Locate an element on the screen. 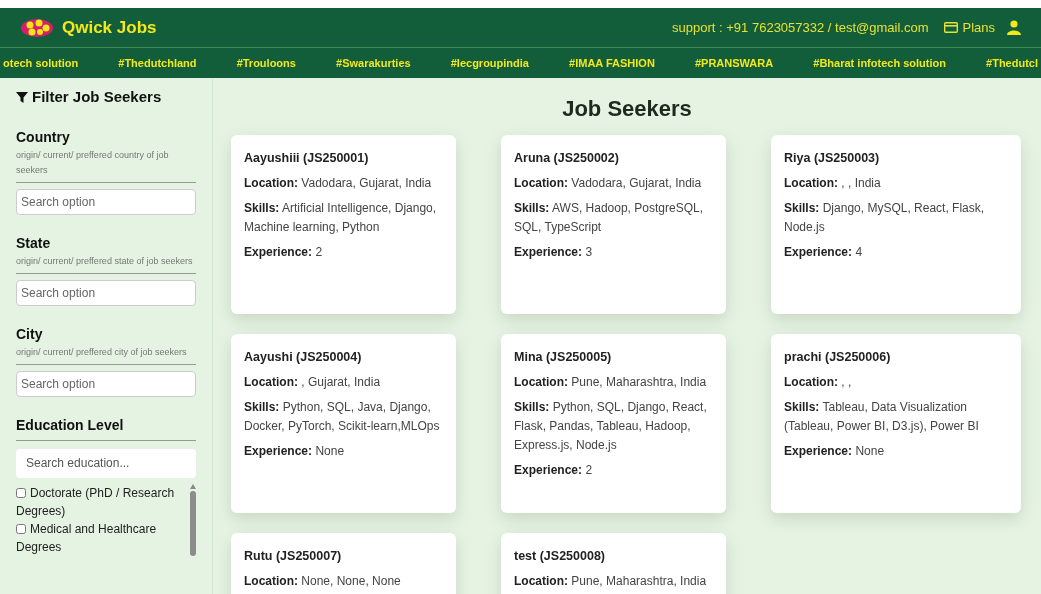 This screenshot has width=1041, height=594. support-text: support : +91 7623057332 / test@gmail.com is located at coordinates (800, 27).